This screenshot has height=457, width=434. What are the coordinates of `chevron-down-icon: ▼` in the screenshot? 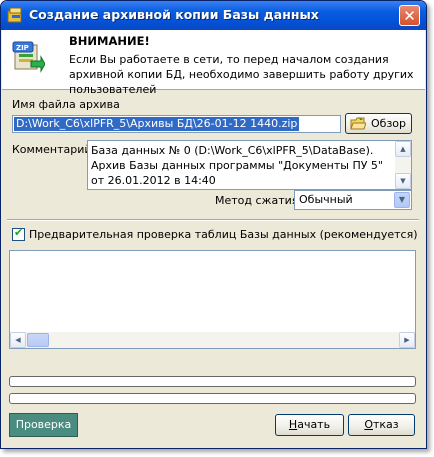 It's located at (402, 200).